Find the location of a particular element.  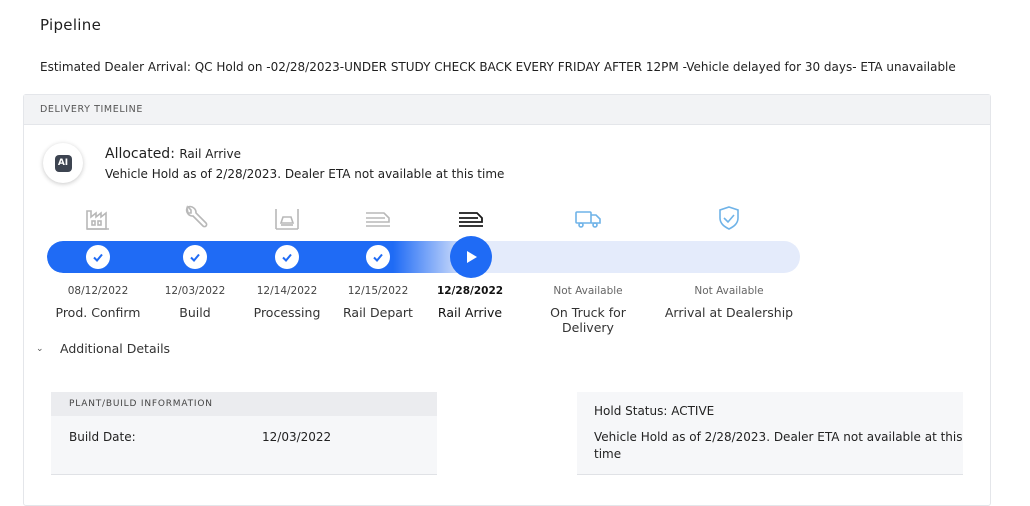

truck-icon is located at coordinates (588, 218).